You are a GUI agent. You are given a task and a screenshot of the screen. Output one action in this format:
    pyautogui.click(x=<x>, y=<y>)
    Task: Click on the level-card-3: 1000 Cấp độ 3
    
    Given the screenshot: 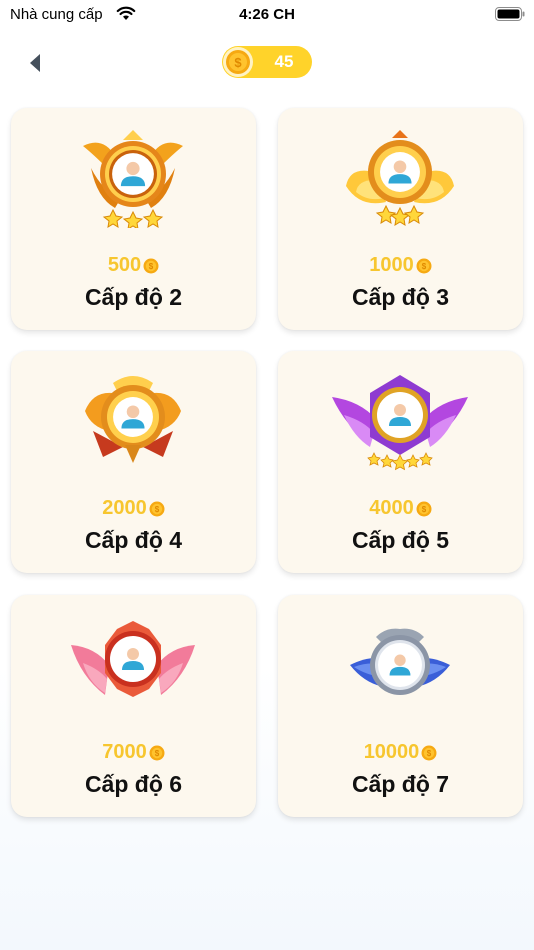 What is the action you would take?
    pyautogui.click(x=400, y=219)
    